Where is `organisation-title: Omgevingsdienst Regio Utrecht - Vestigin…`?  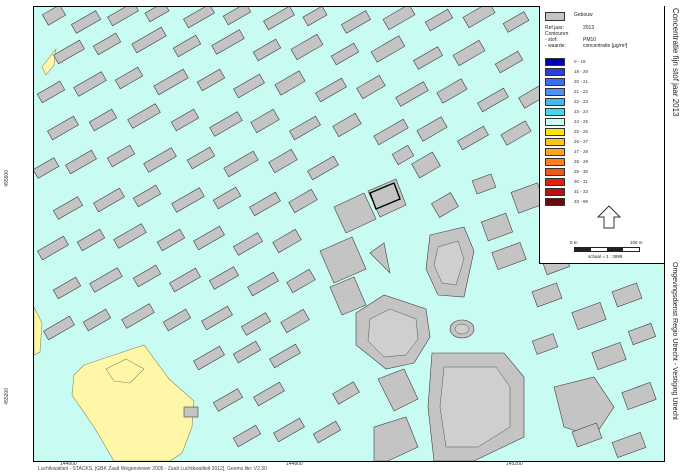
organisation-title: Omgevingsdienst Regio Utrecht - Vestigin… is located at coordinates (674, 341).